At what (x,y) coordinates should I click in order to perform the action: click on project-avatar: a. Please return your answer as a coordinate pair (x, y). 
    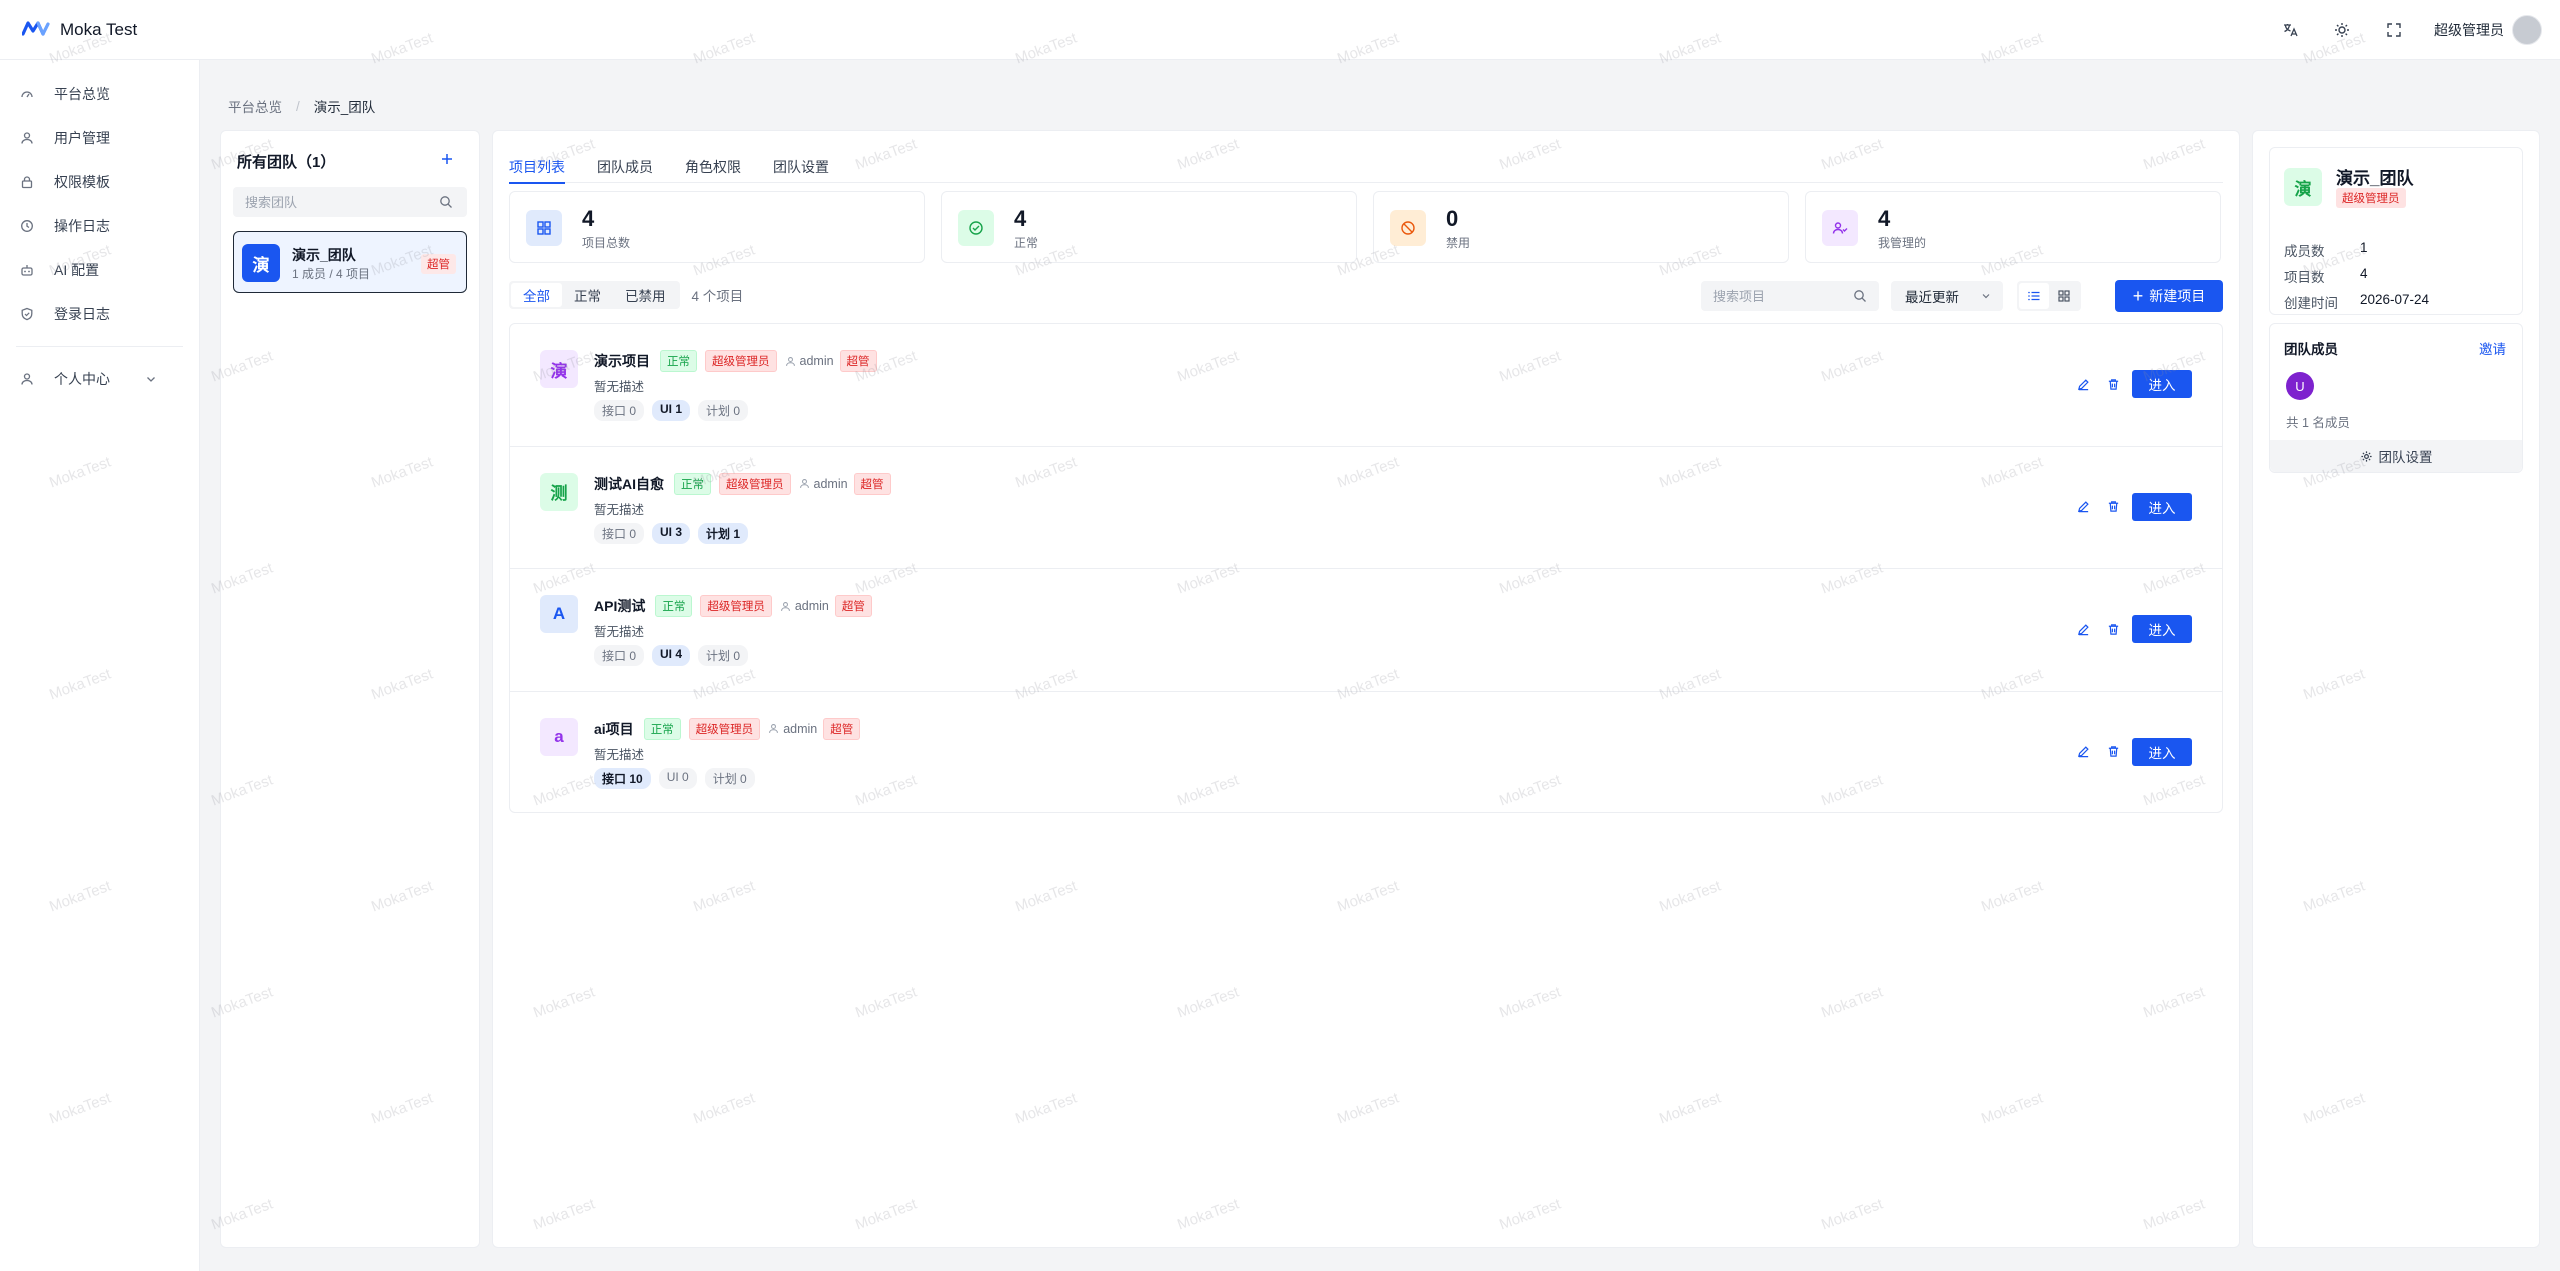
    Looking at the image, I should click on (559, 736).